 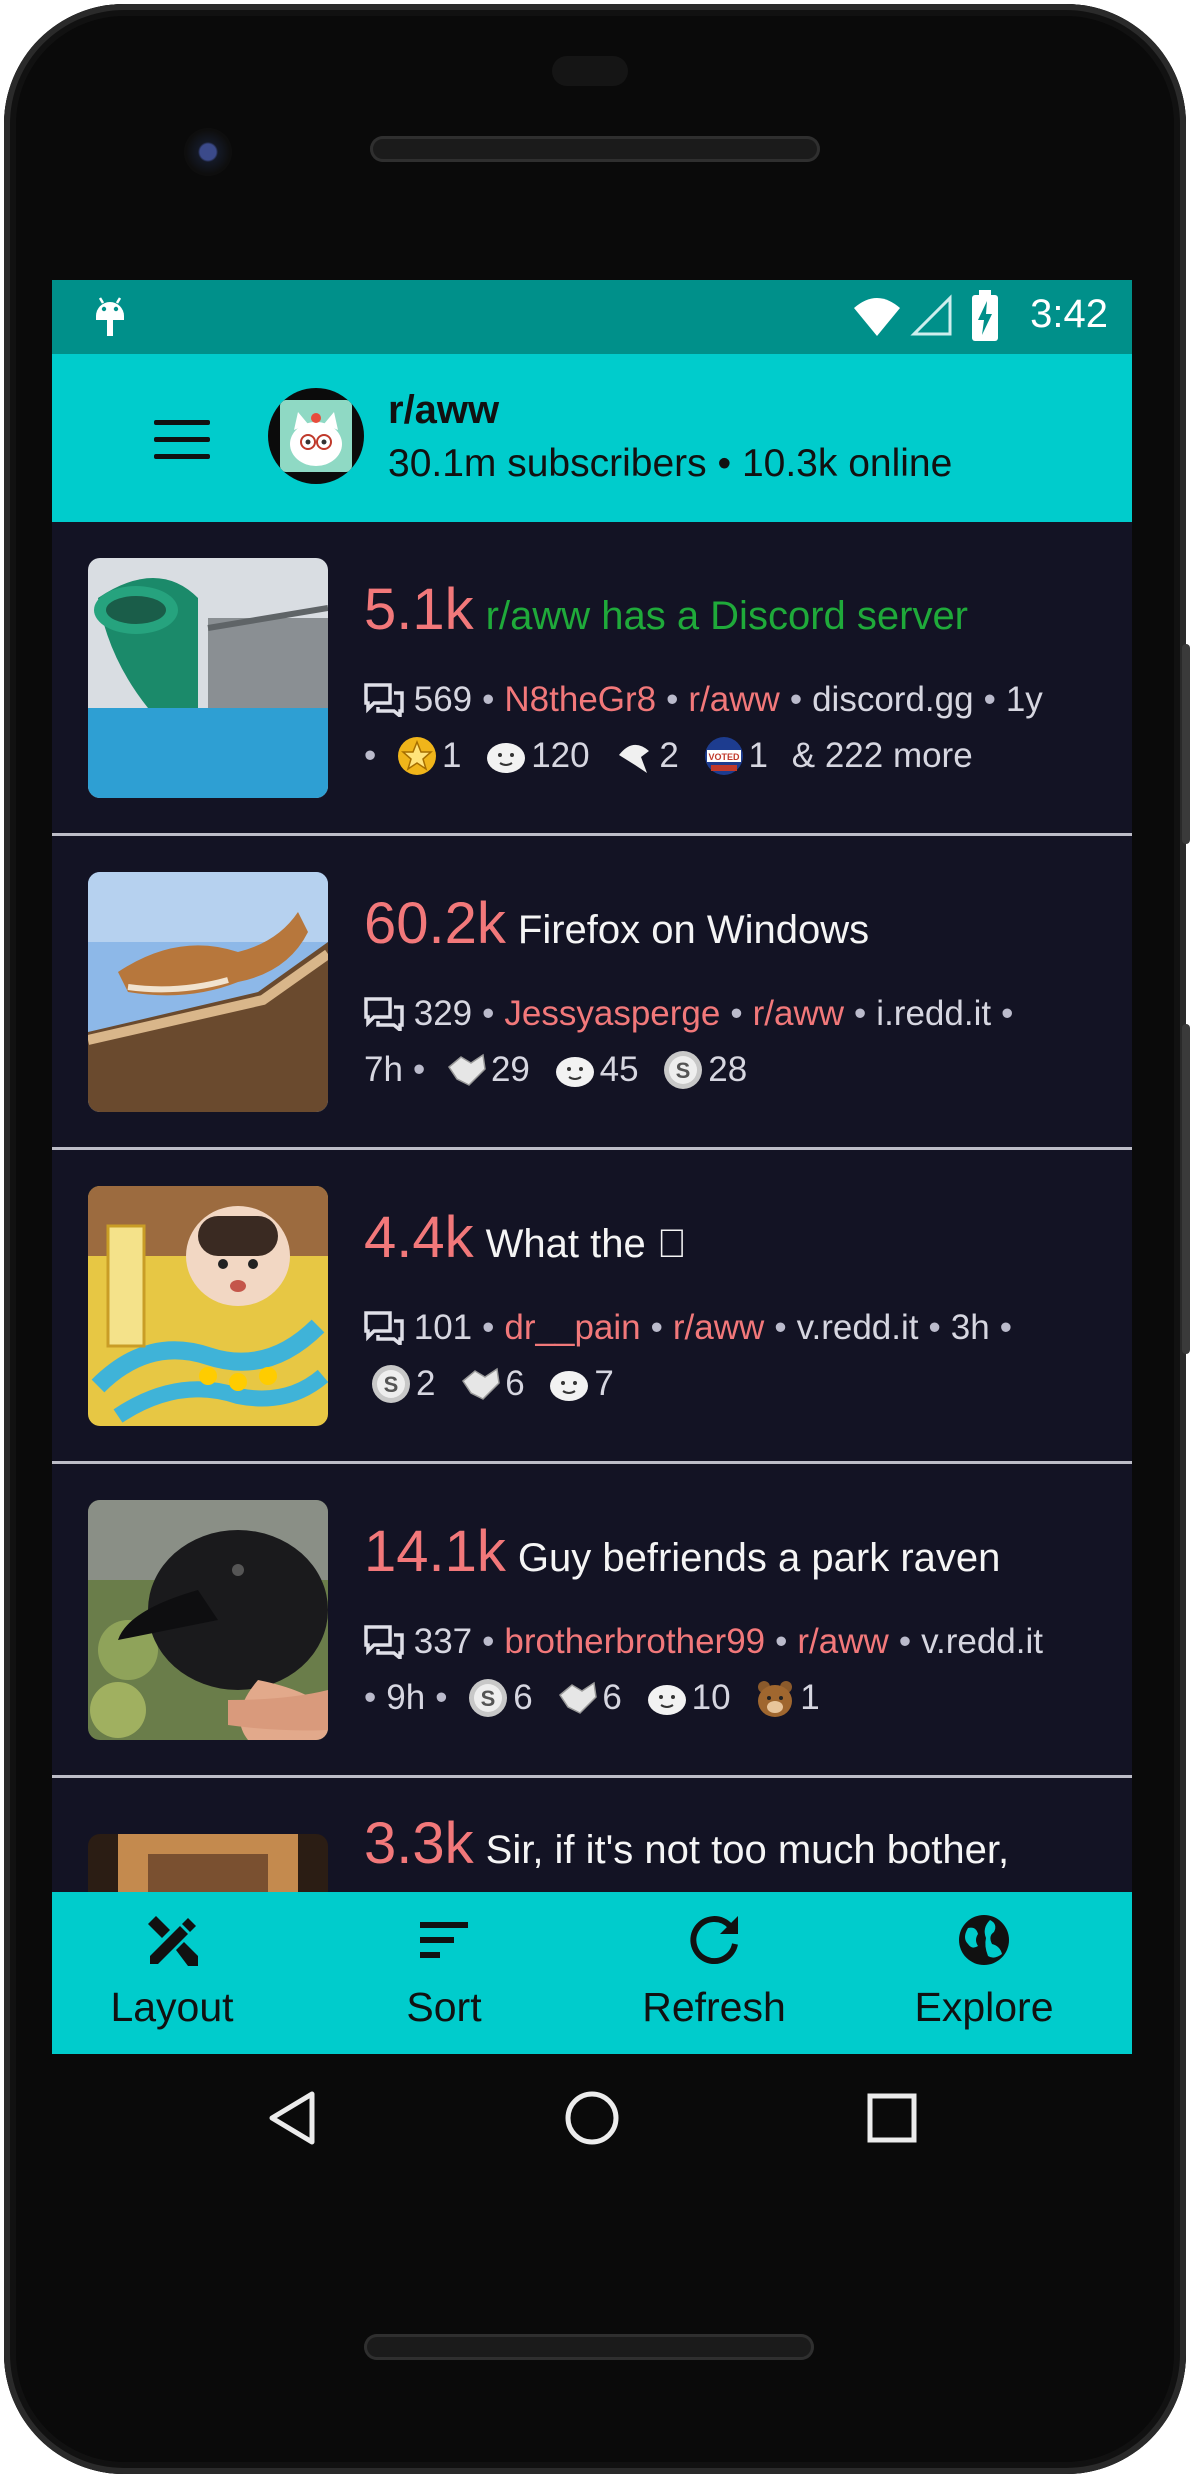 What do you see at coordinates (208, 152) in the screenshot?
I see `front-camera` at bounding box center [208, 152].